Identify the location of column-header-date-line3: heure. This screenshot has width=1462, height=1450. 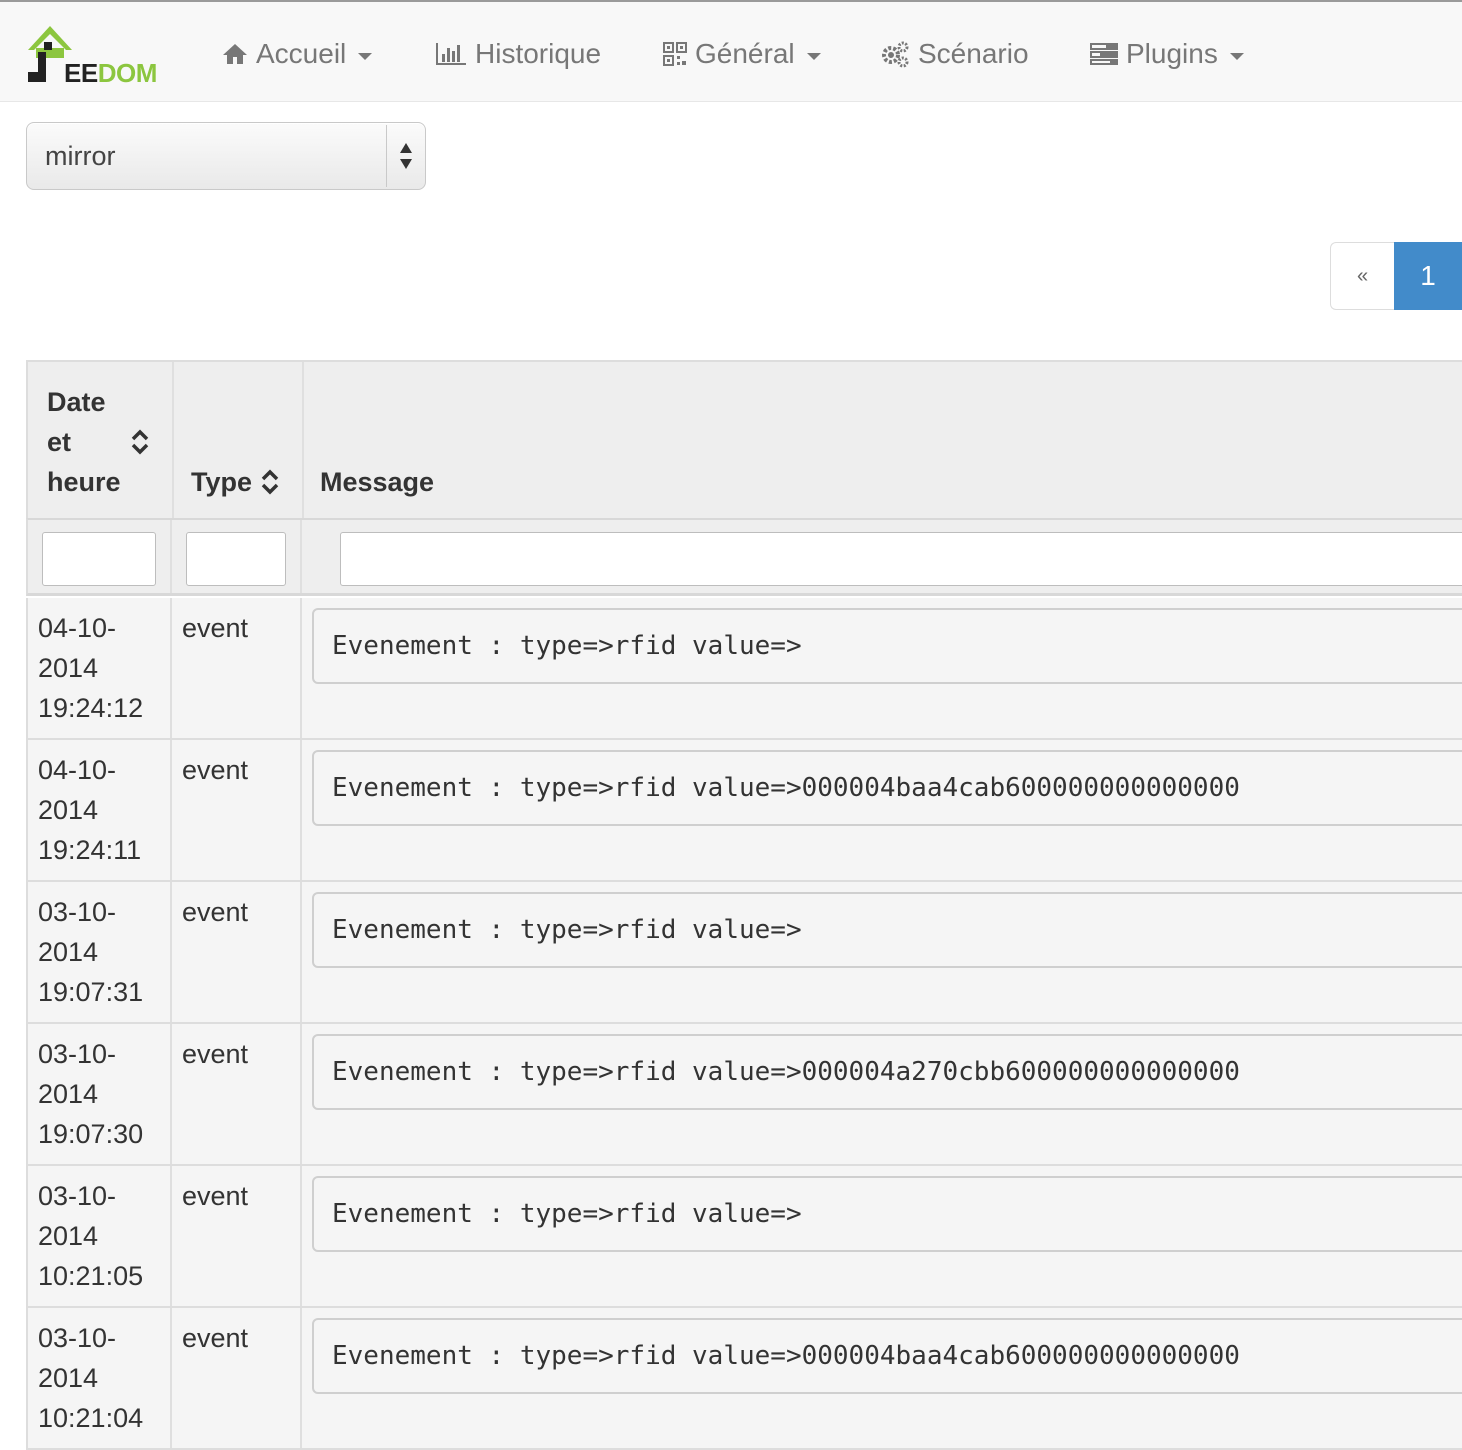
(84, 482).